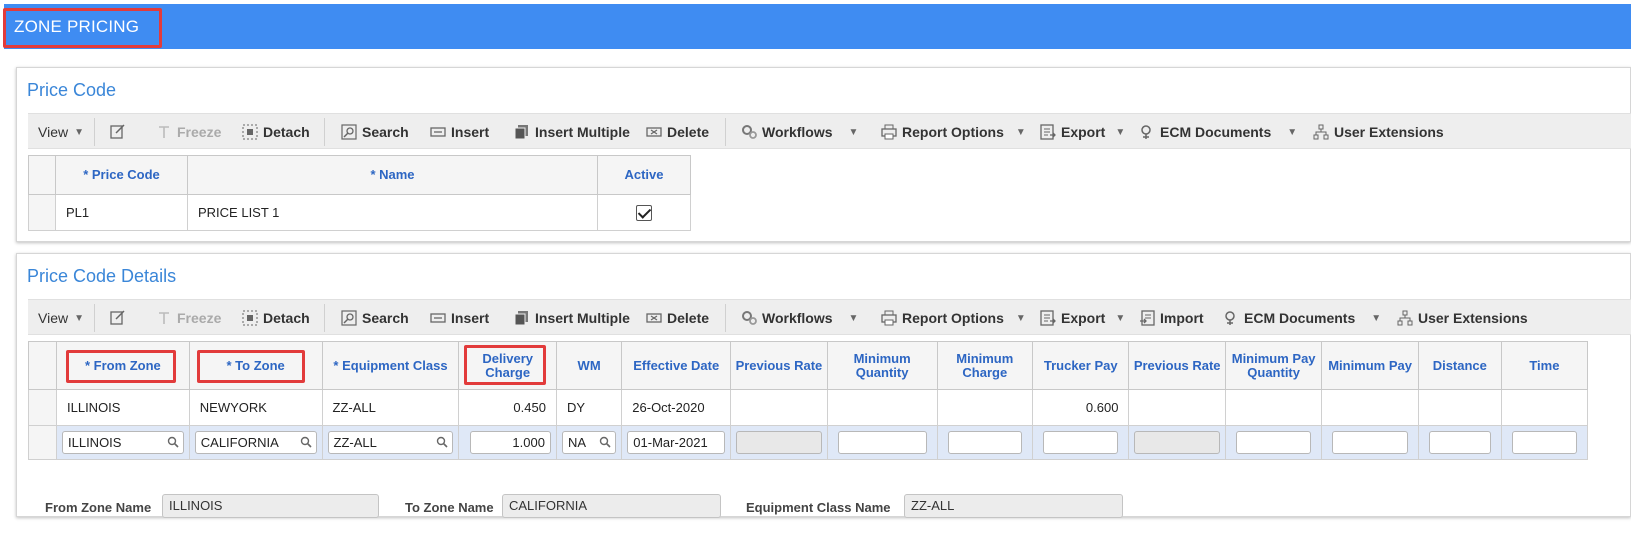 Image resolution: width=1631 pixels, height=540 pixels. What do you see at coordinates (1459, 365) in the screenshot?
I see `column-header-distance: Distance` at bounding box center [1459, 365].